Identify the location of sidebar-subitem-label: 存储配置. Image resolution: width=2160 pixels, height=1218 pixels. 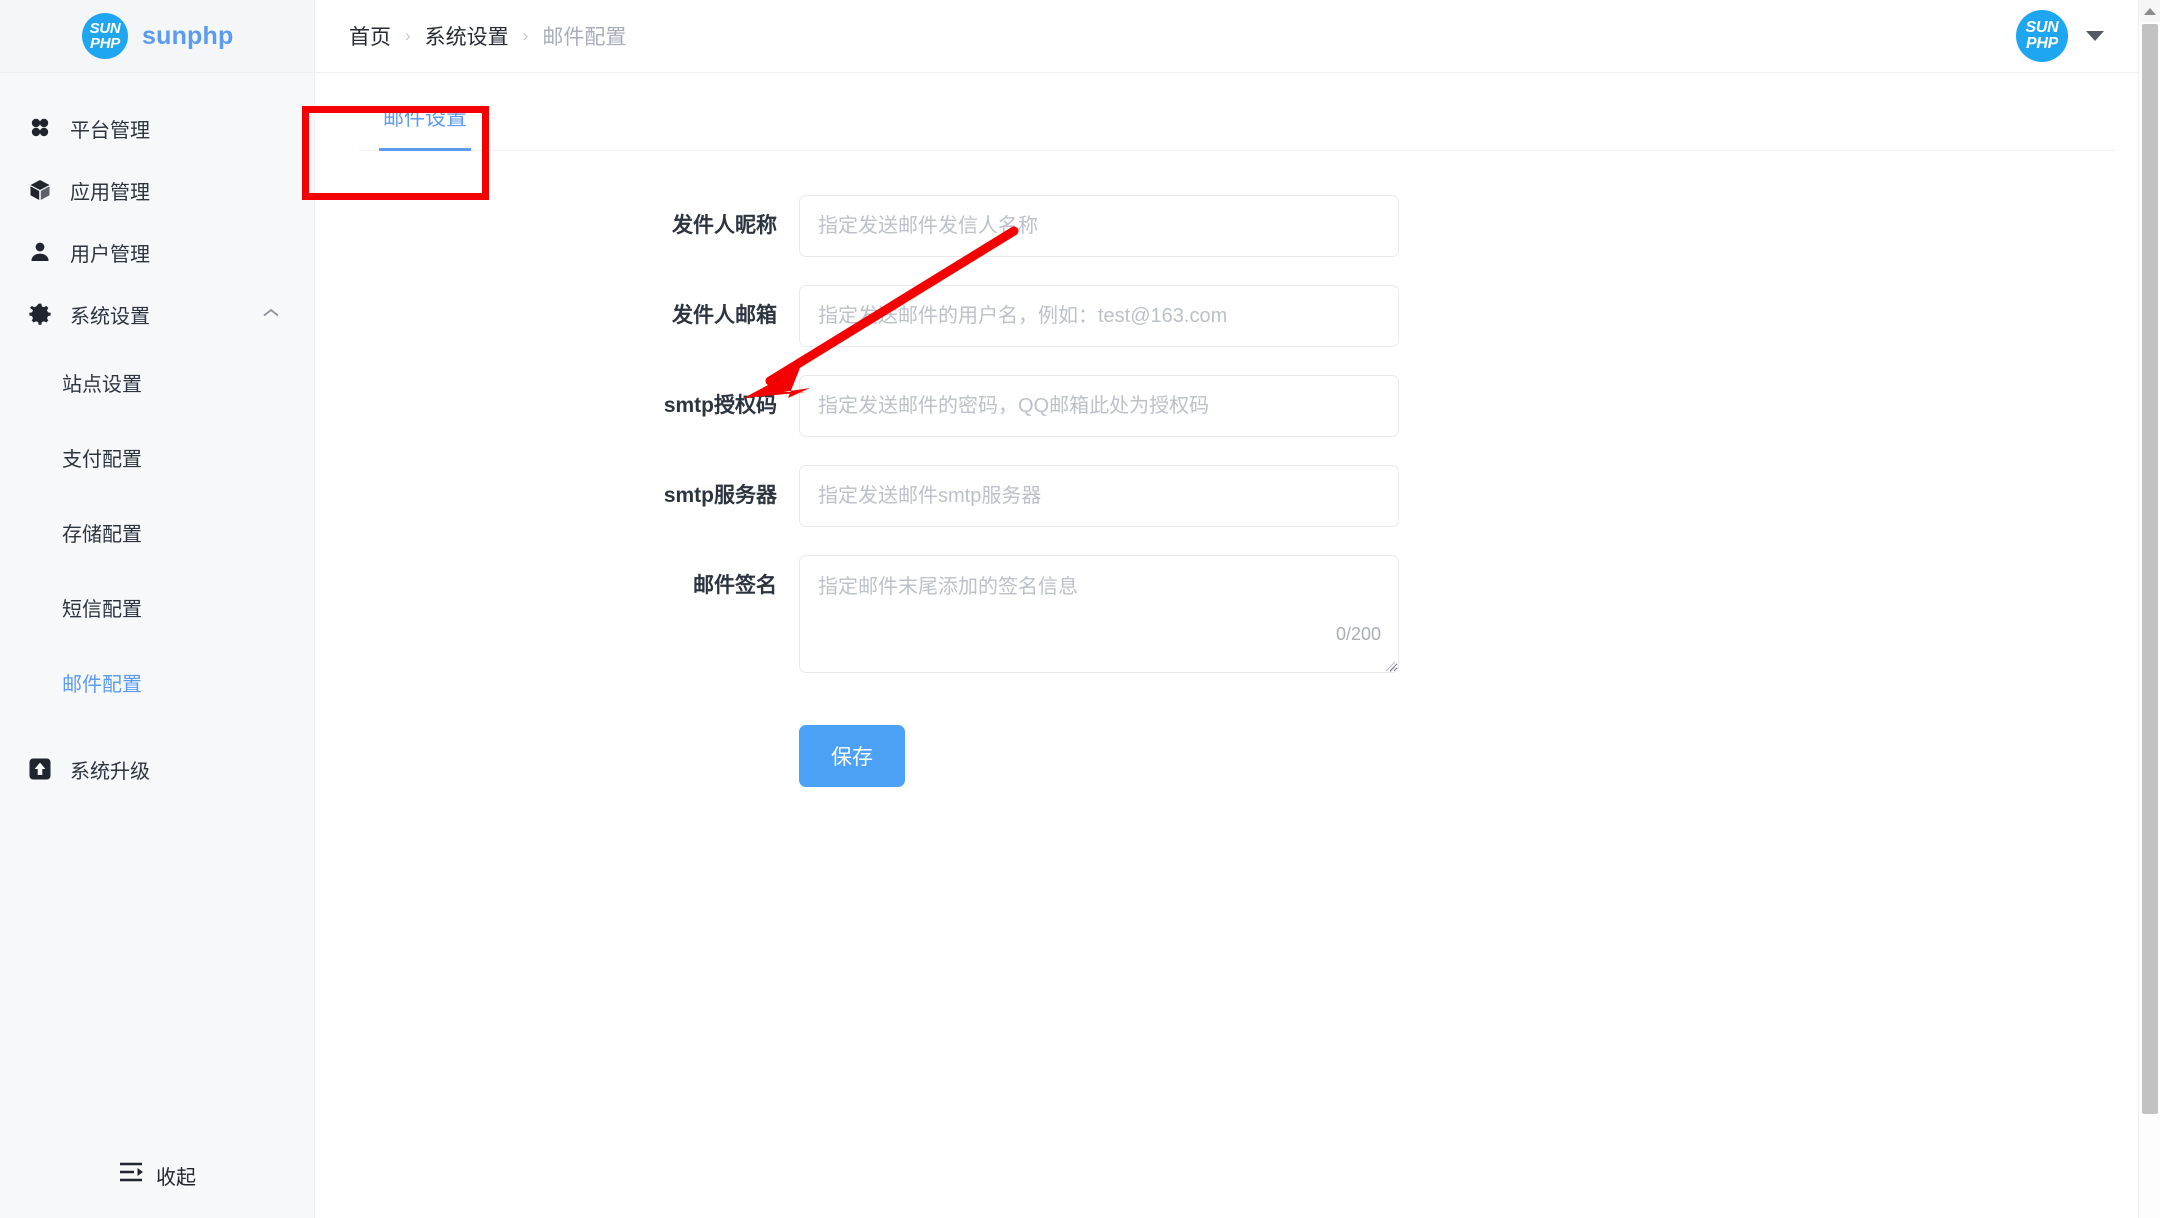
(102, 535).